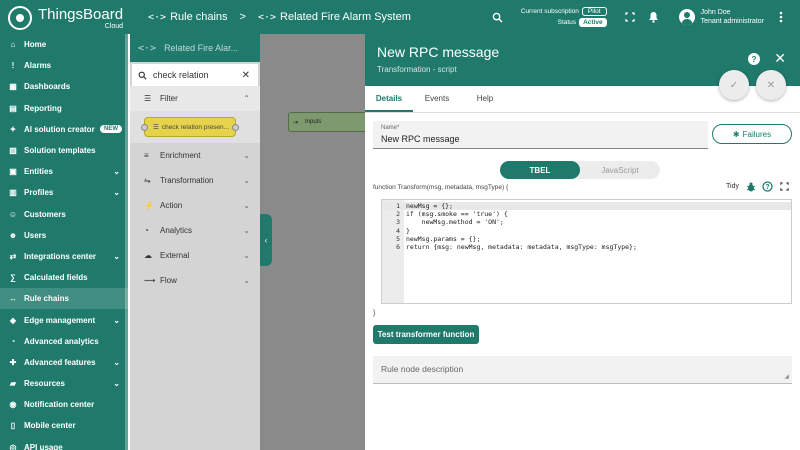 The width and height of the screenshot is (800, 450). I want to click on user-name: John Doe, so click(715, 12).